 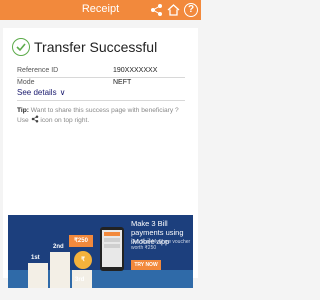 I want to click on podium-label-first: 1st, so click(x=35, y=258).